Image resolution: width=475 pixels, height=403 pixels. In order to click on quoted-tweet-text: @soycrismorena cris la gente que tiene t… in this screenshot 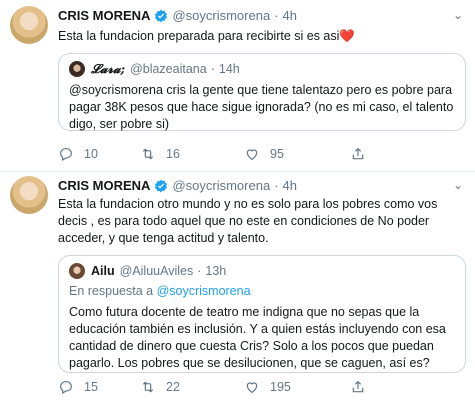, I will do `click(261, 107)`.